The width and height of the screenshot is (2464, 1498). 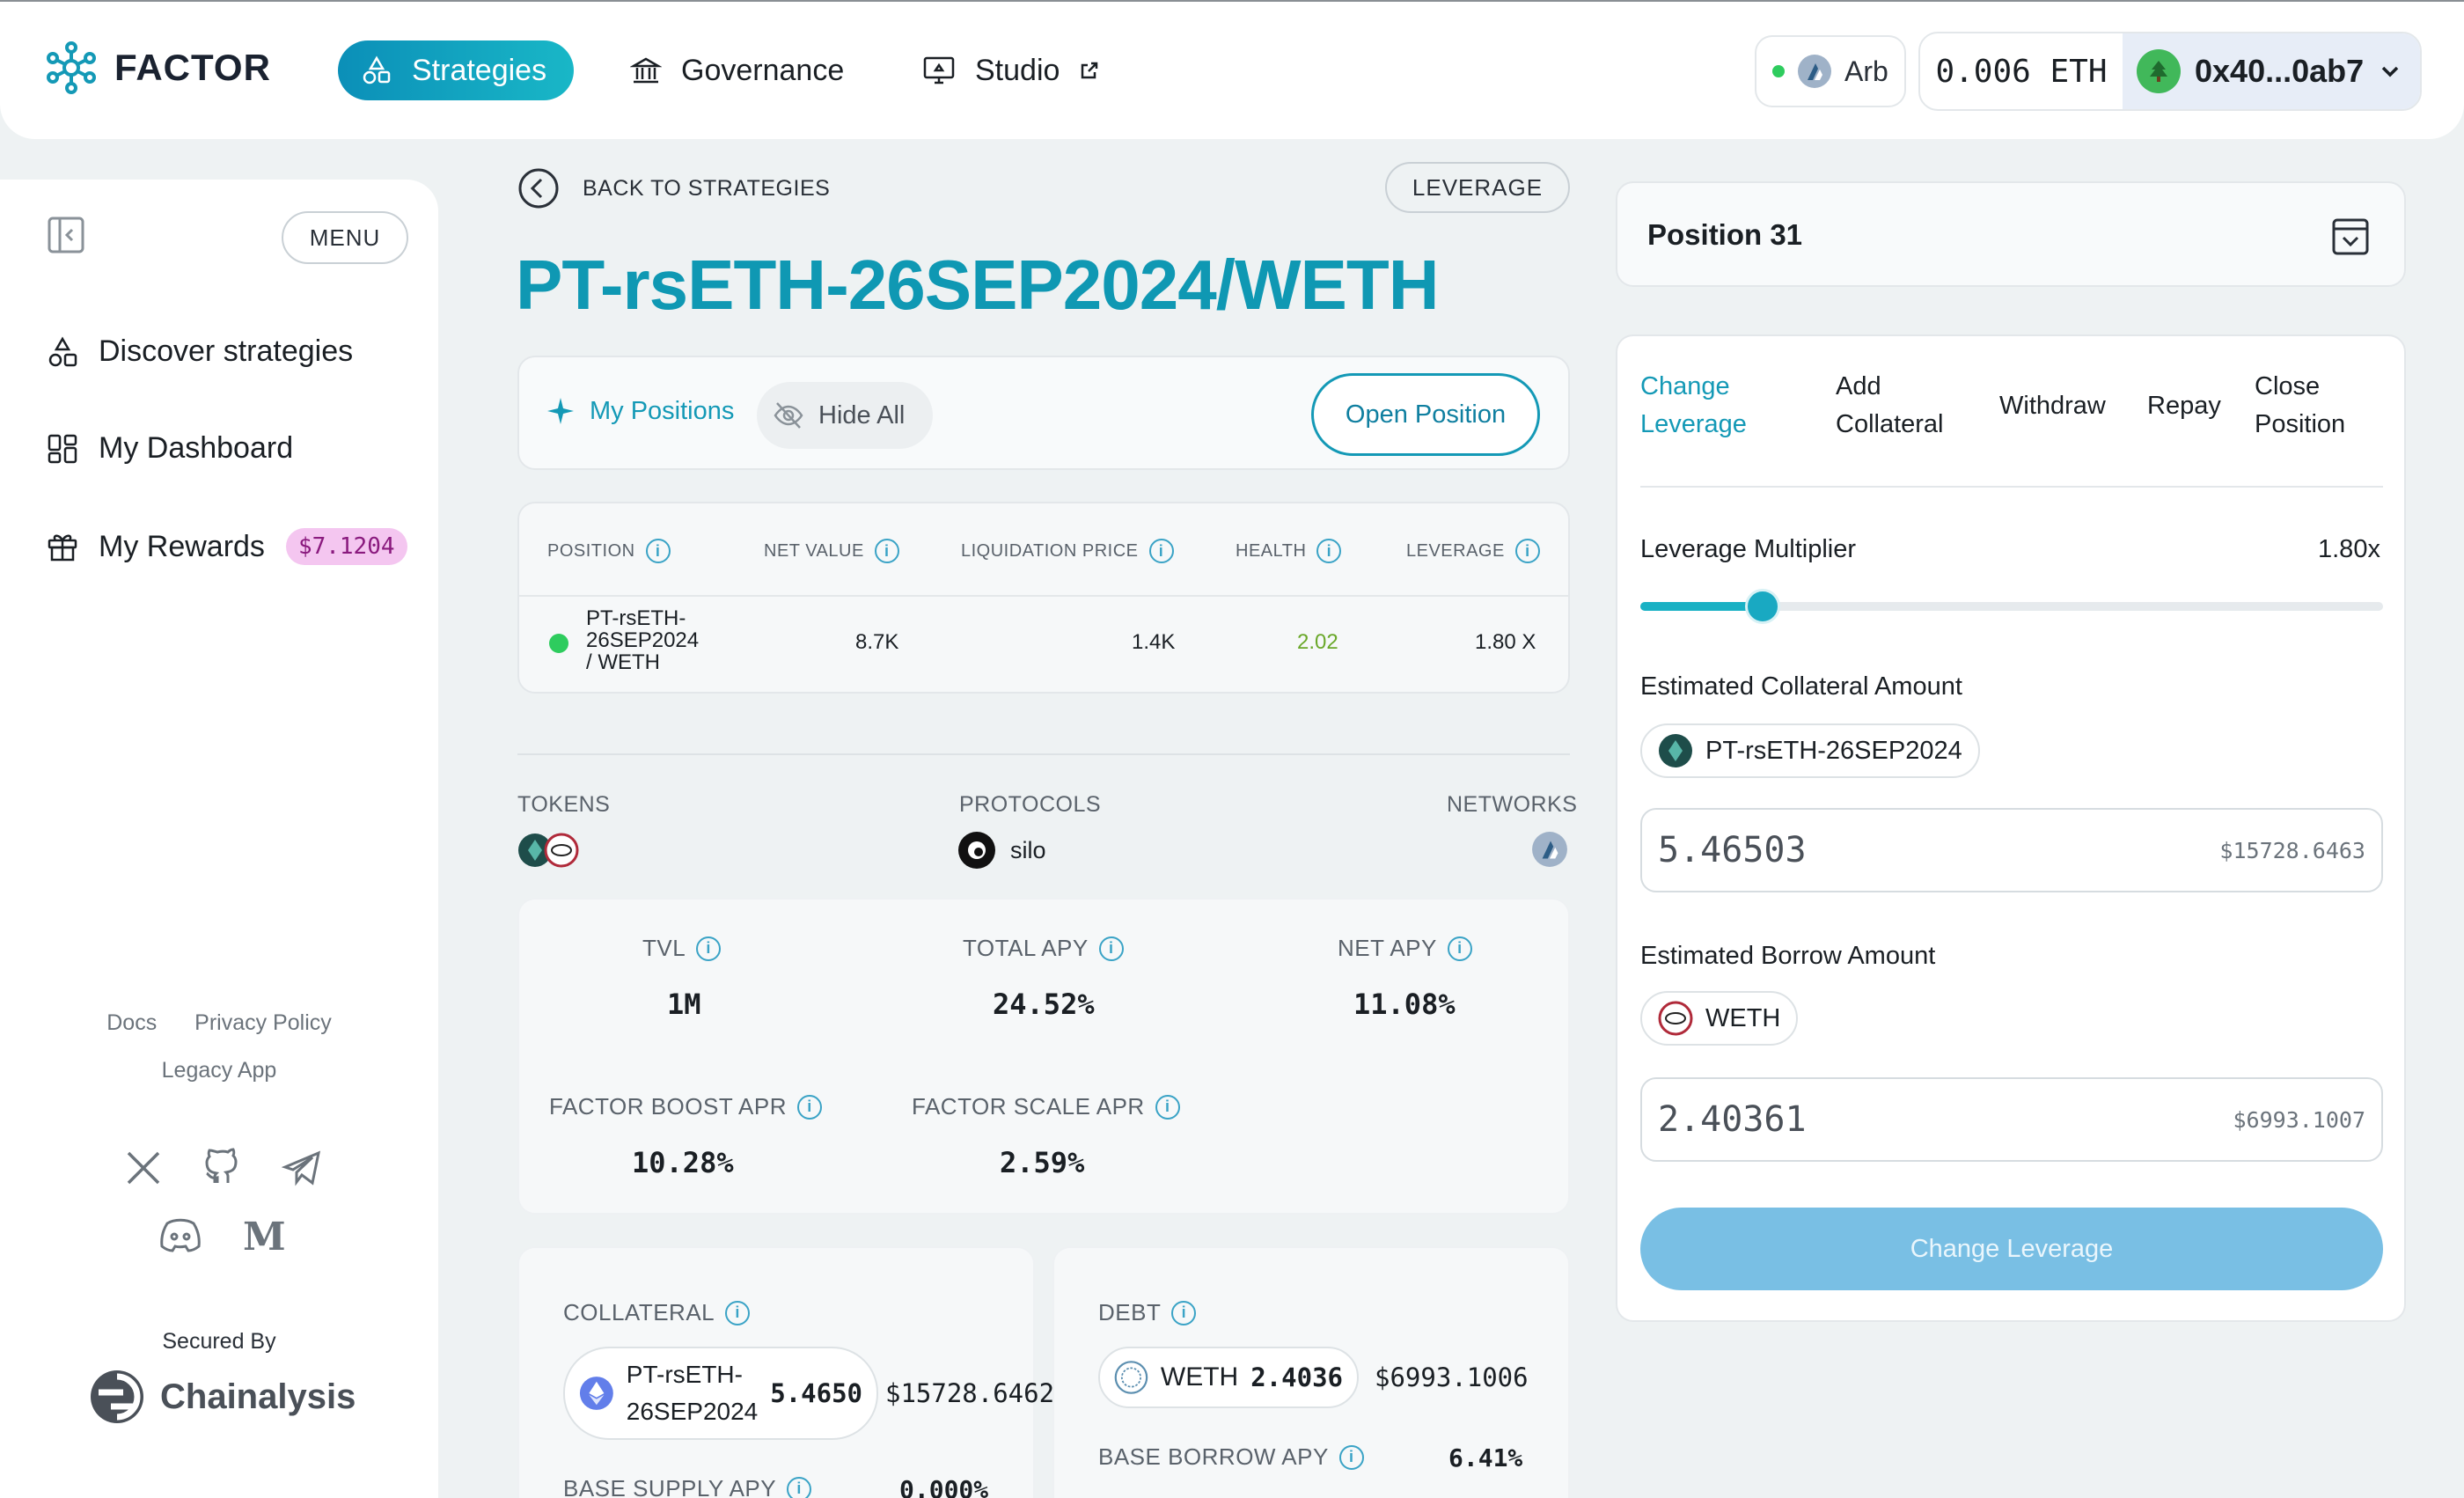 I want to click on factor-logo: FACTOR, so click(x=158, y=68).